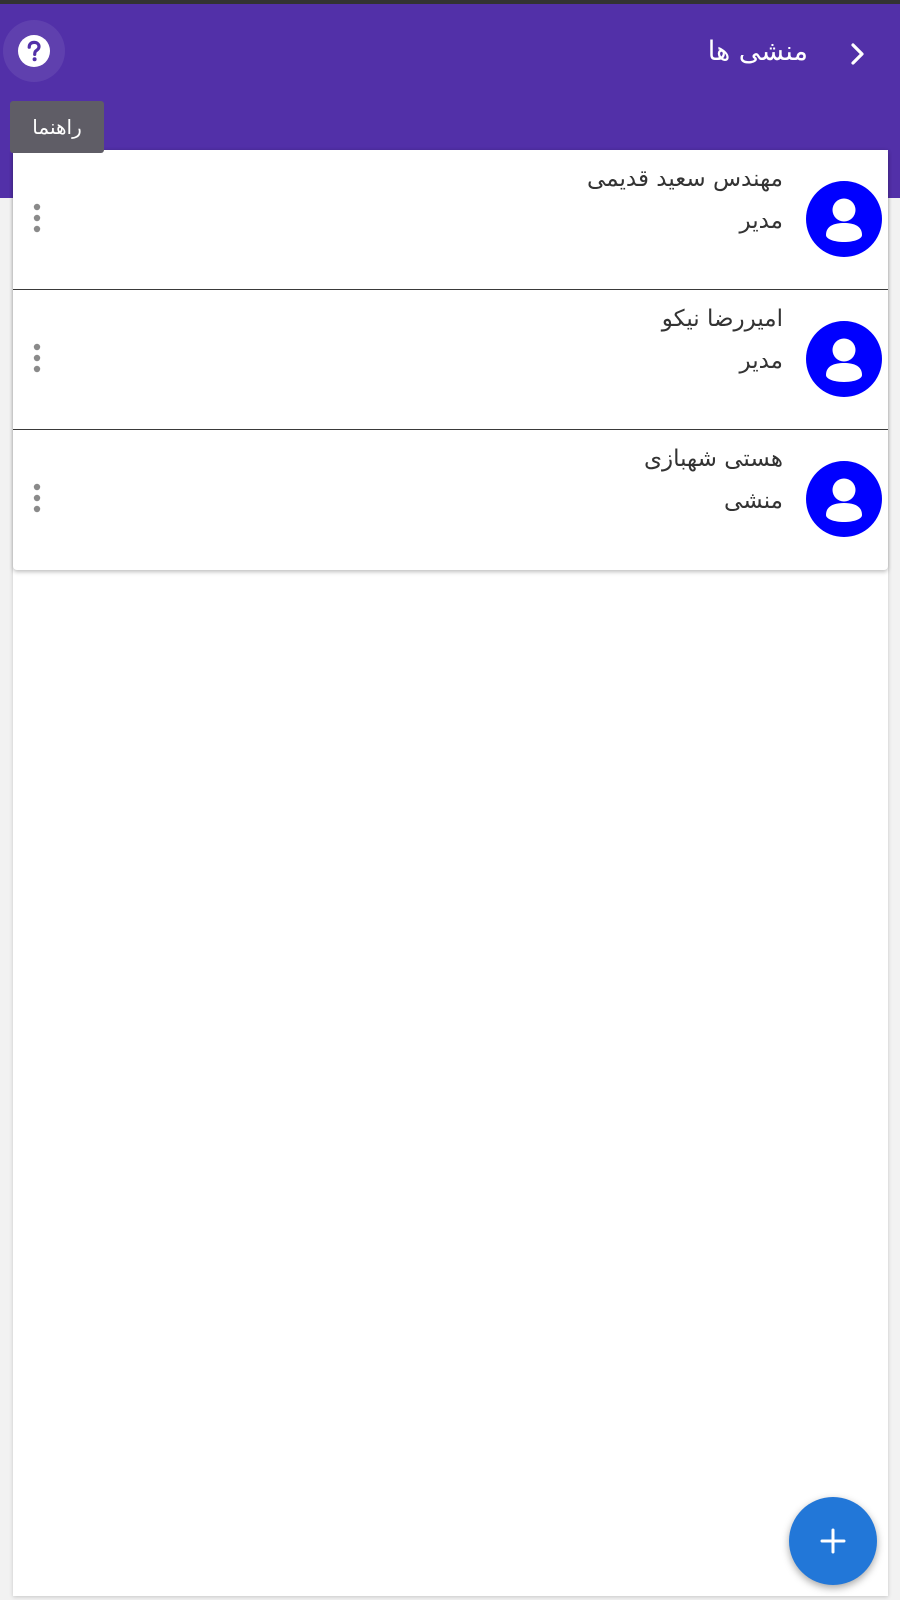  I want to click on secretary-name: هستی شهبازی, so click(713, 459).